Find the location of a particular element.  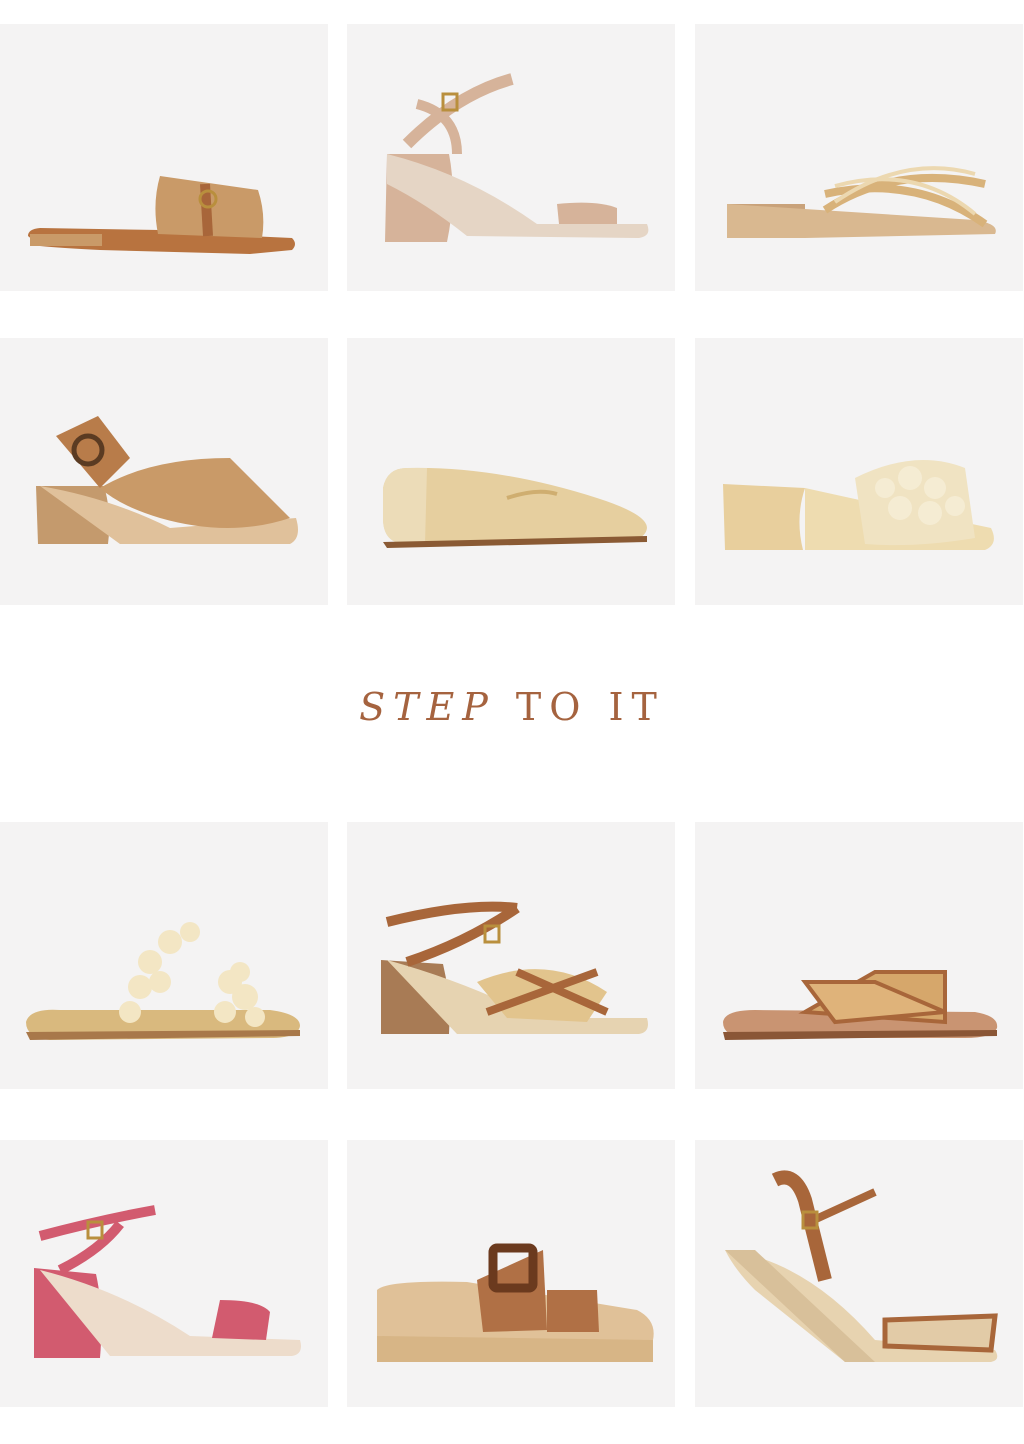

cork-crossover-slide-icon is located at coordinates (861, 202).